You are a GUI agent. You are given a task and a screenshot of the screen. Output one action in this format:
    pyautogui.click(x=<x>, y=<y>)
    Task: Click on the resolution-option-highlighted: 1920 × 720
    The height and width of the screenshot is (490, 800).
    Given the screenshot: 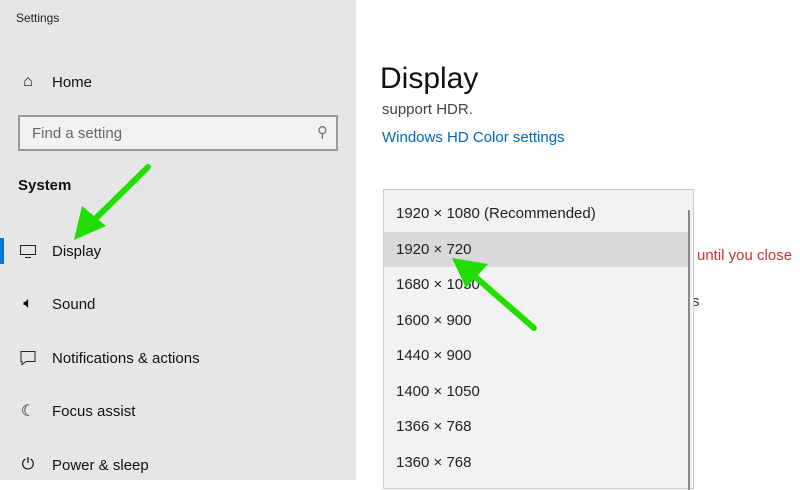 What is the action you would take?
    pyautogui.click(x=536, y=249)
    